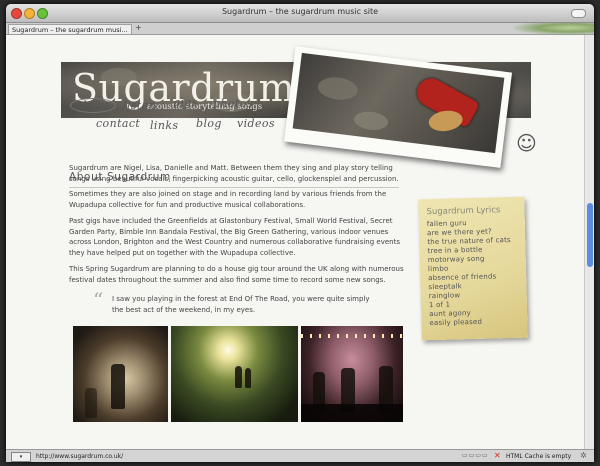 This screenshot has height=466, width=600. Describe the element at coordinates (209, 123) in the screenshot. I see `nav-blog: blog` at that location.